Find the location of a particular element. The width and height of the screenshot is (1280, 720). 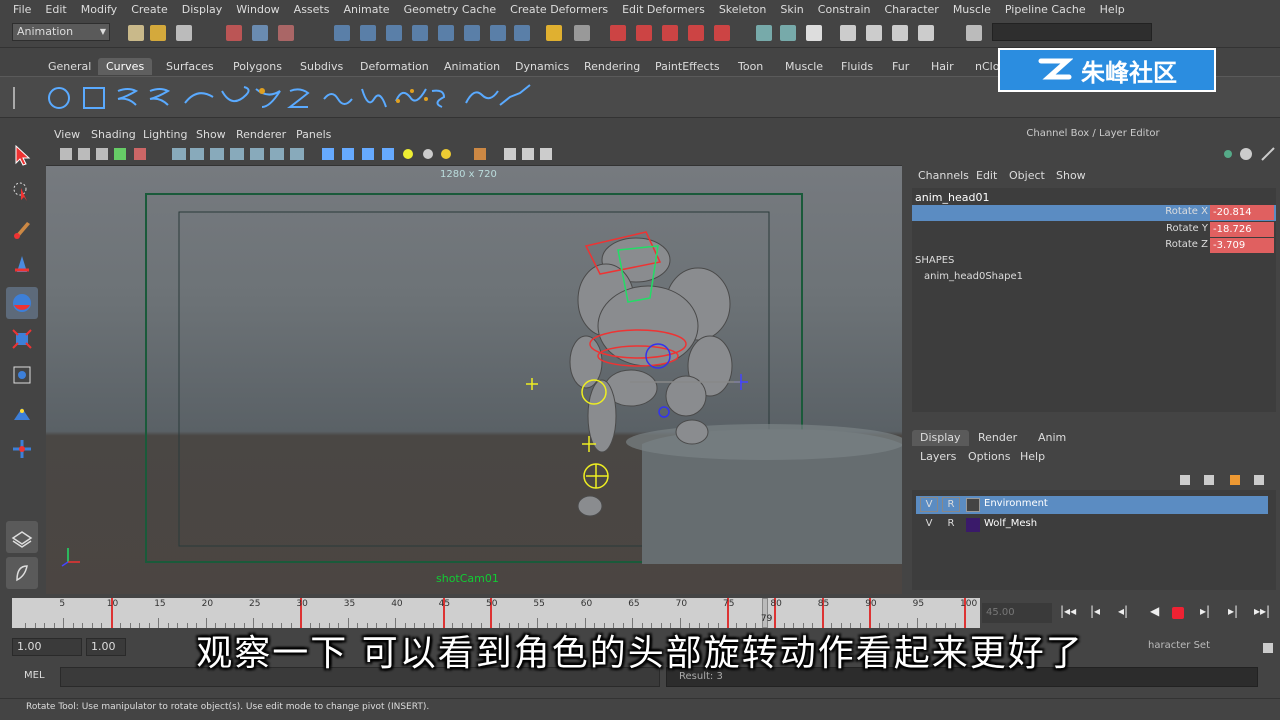

layer-name: Environment is located at coordinates (1016, 503).